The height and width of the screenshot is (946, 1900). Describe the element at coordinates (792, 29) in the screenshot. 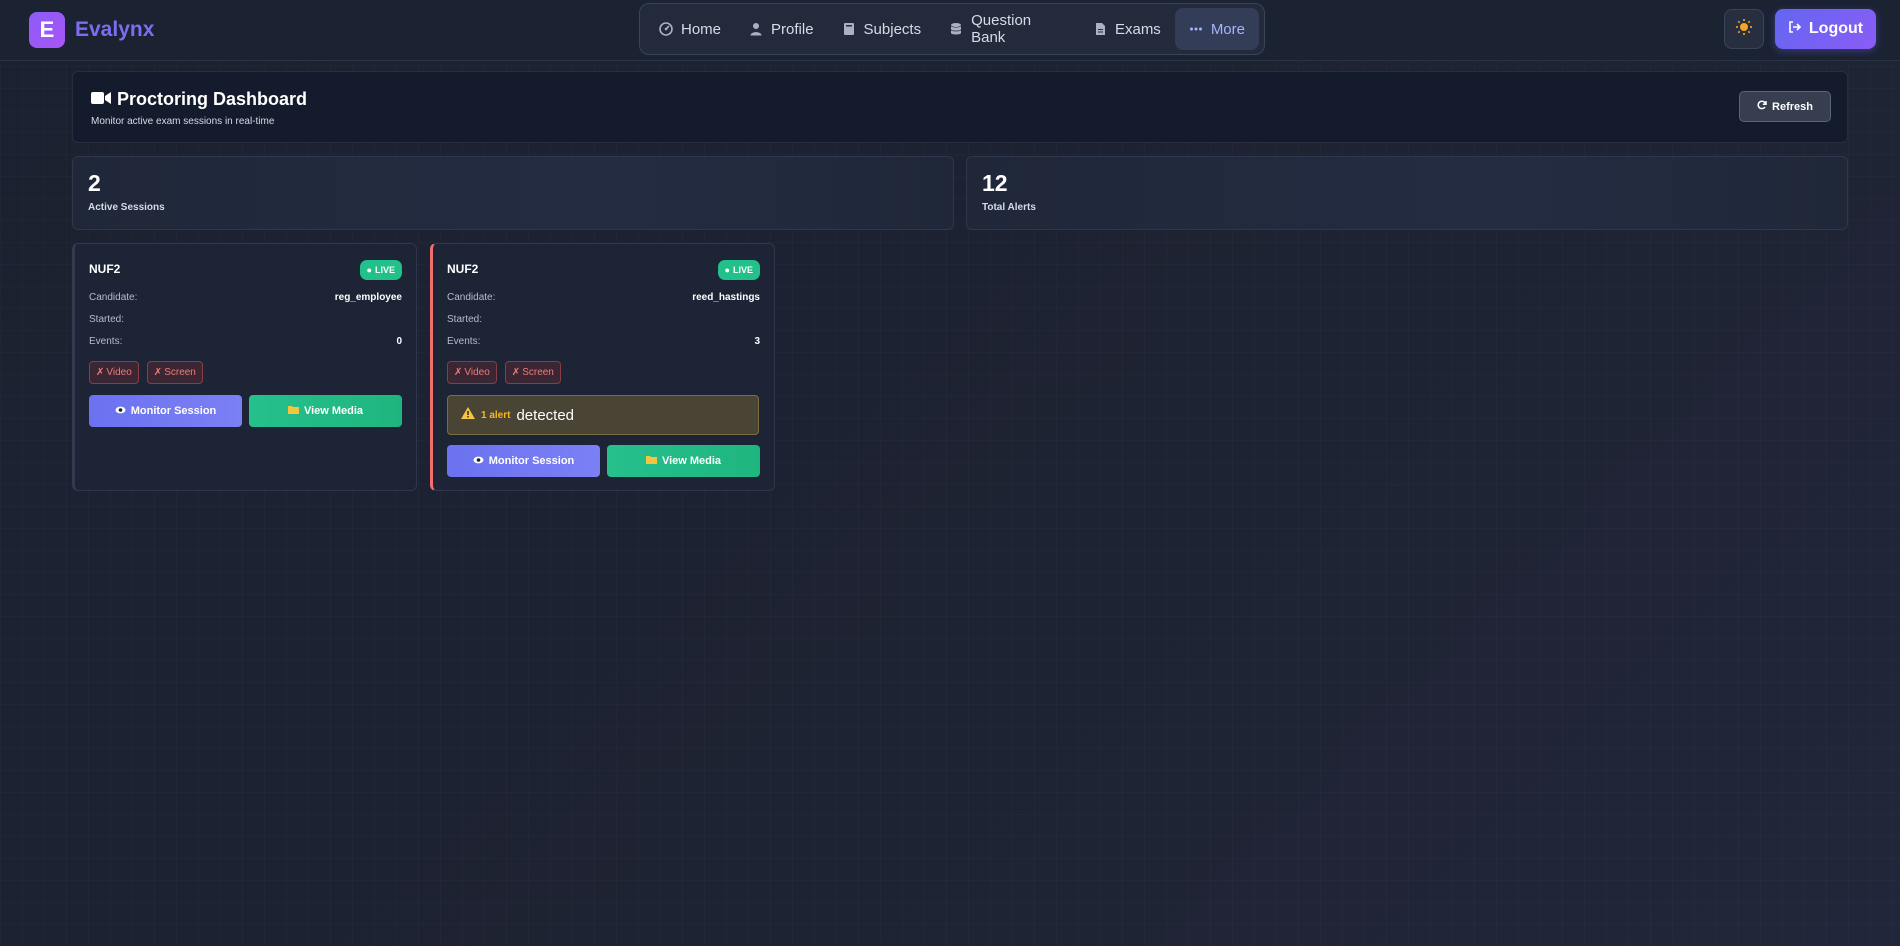

I see `nav-label: Profile` at that location.